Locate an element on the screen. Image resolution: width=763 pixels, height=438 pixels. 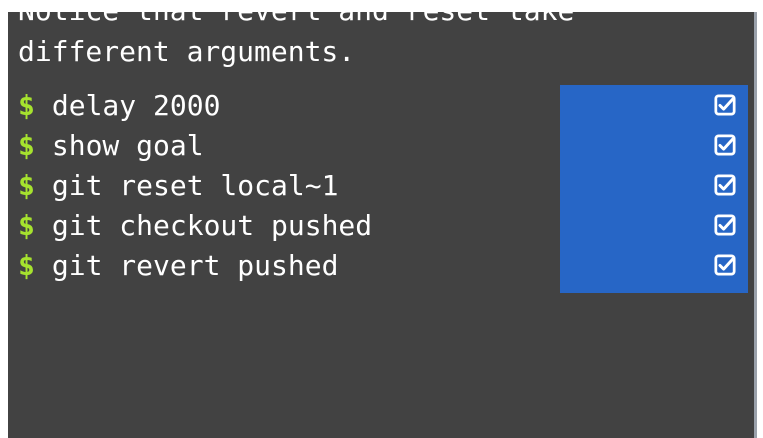
instruction-text: different arguments. is located at coordinates (187, 51).